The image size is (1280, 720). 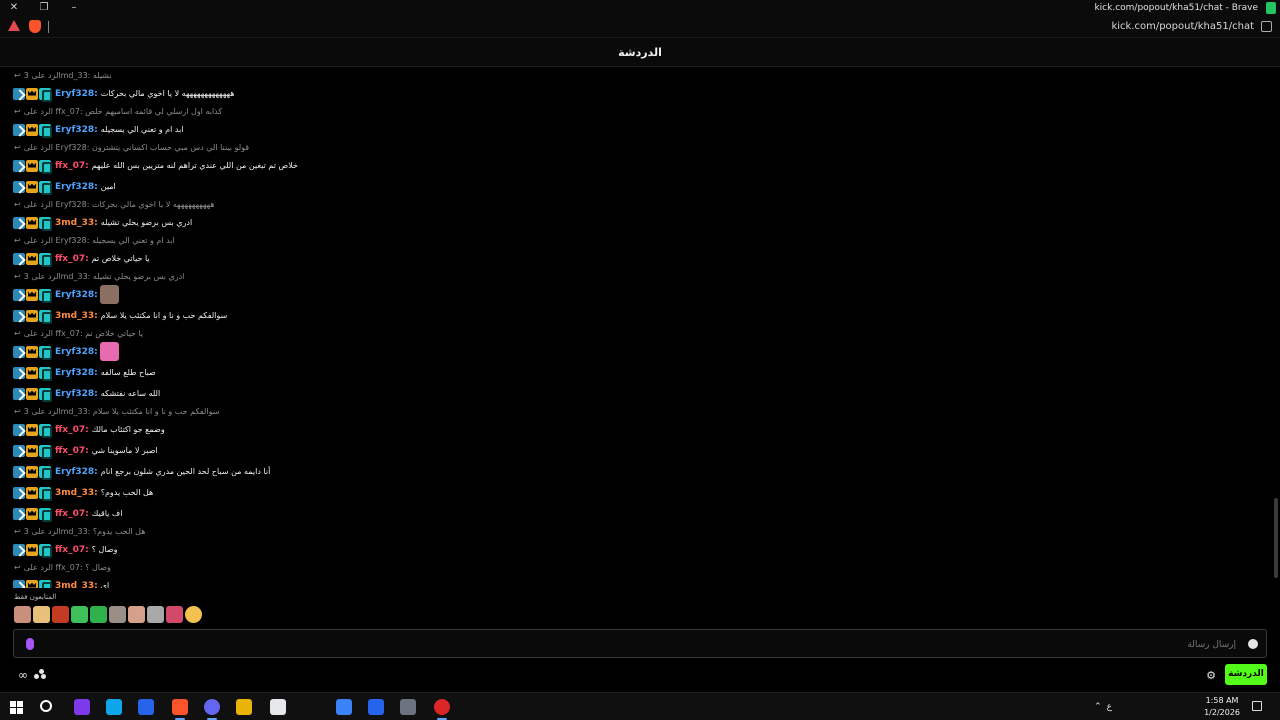 I want to click on chat-message: 3md_33: هل الحب يدوم؟, so click(x=640, y=492).